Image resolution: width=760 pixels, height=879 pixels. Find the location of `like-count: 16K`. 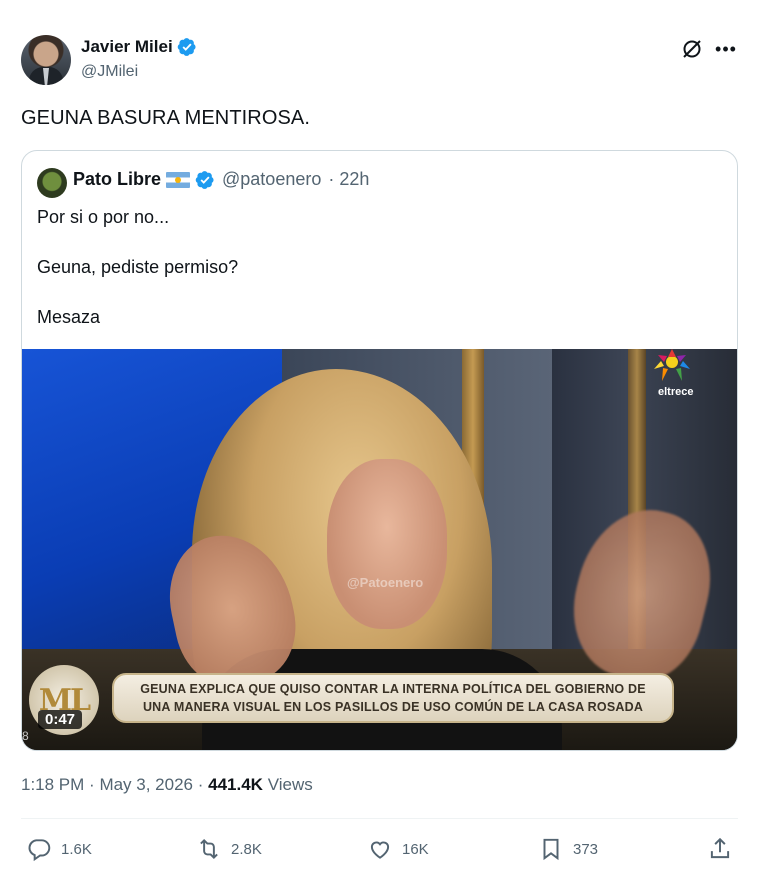

like-count: 16K is located at coordinates (415, 849).